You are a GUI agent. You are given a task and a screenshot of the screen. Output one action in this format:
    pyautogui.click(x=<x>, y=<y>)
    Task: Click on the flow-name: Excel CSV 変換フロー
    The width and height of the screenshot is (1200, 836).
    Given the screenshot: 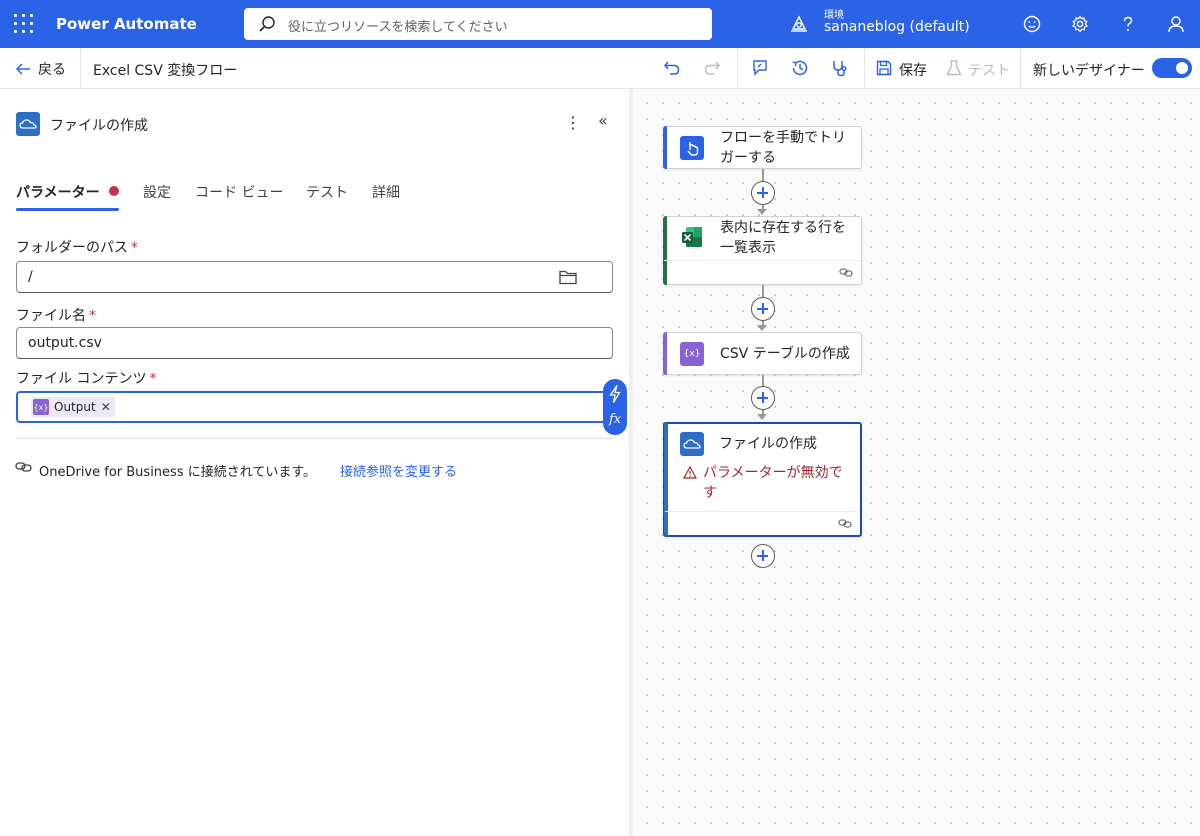 What is the action you would take?
    pyautogui.click(x=165, y=70)
    